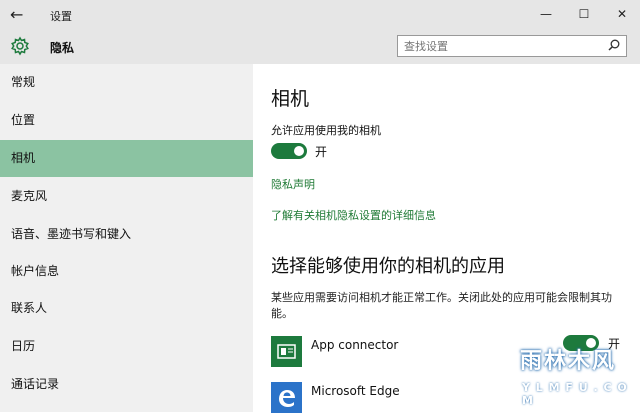 Image resolution: width=640 pixels, height=413 pixels. I want to click on app-name: Microsoft Edge, so click(355, 391).